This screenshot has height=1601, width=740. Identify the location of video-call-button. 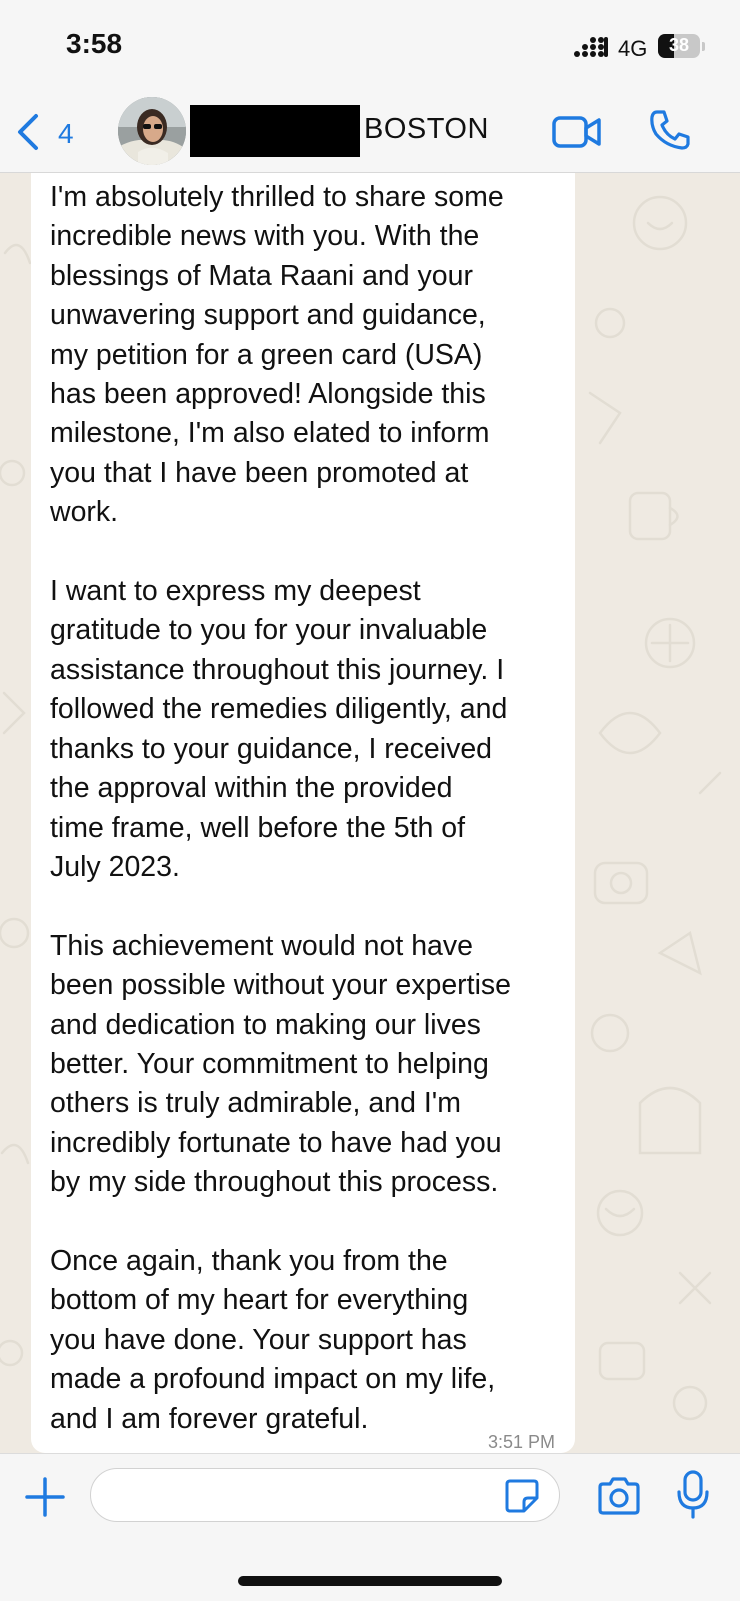
(577, 132).